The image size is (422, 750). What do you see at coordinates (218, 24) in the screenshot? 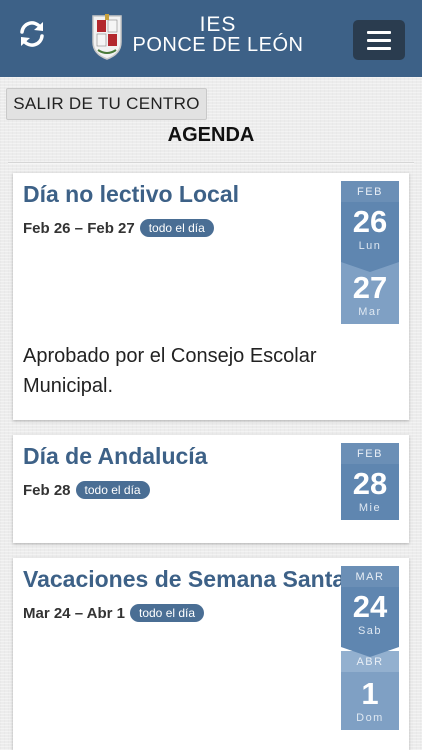
I see `school-name-line1: IES` at bounding box center [218, 24].